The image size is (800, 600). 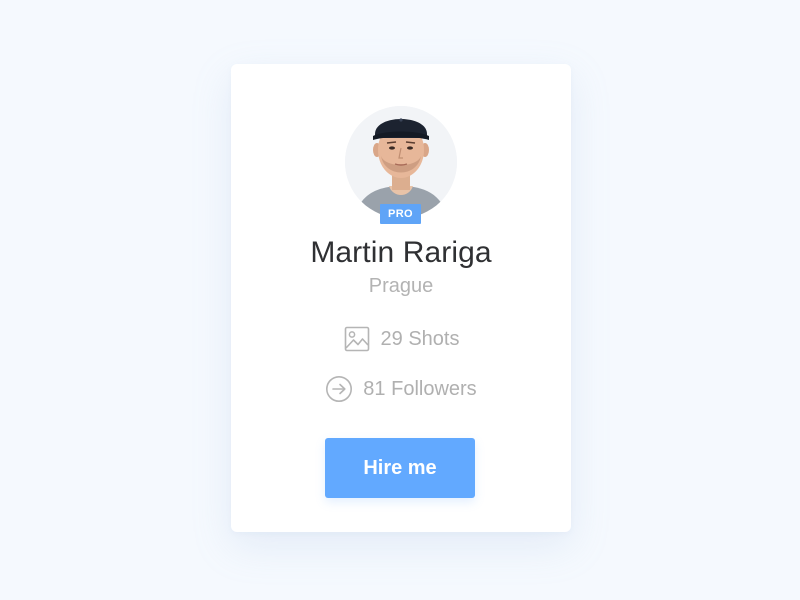 I want to click on followers-stat: 81 Followers, so click(x=401, y=389).